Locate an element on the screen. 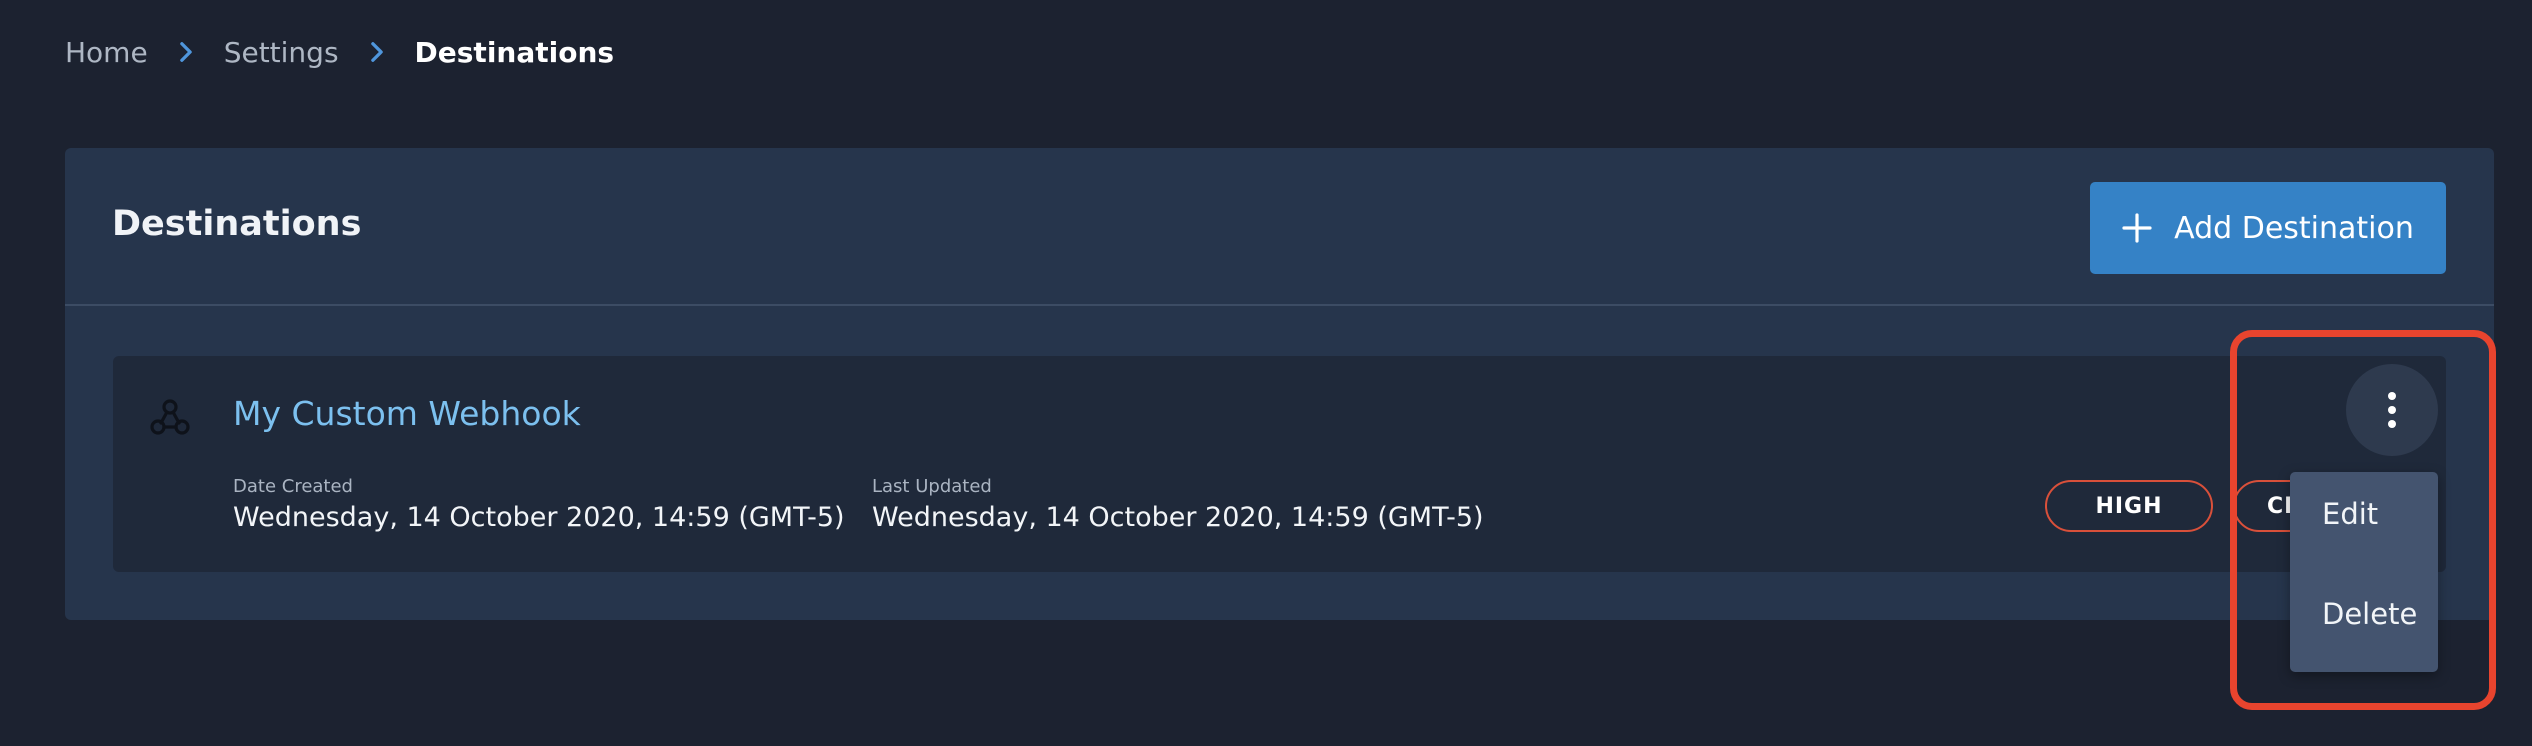  destination-name-link: My Custom Webhook is located at coordinates (407, 413).